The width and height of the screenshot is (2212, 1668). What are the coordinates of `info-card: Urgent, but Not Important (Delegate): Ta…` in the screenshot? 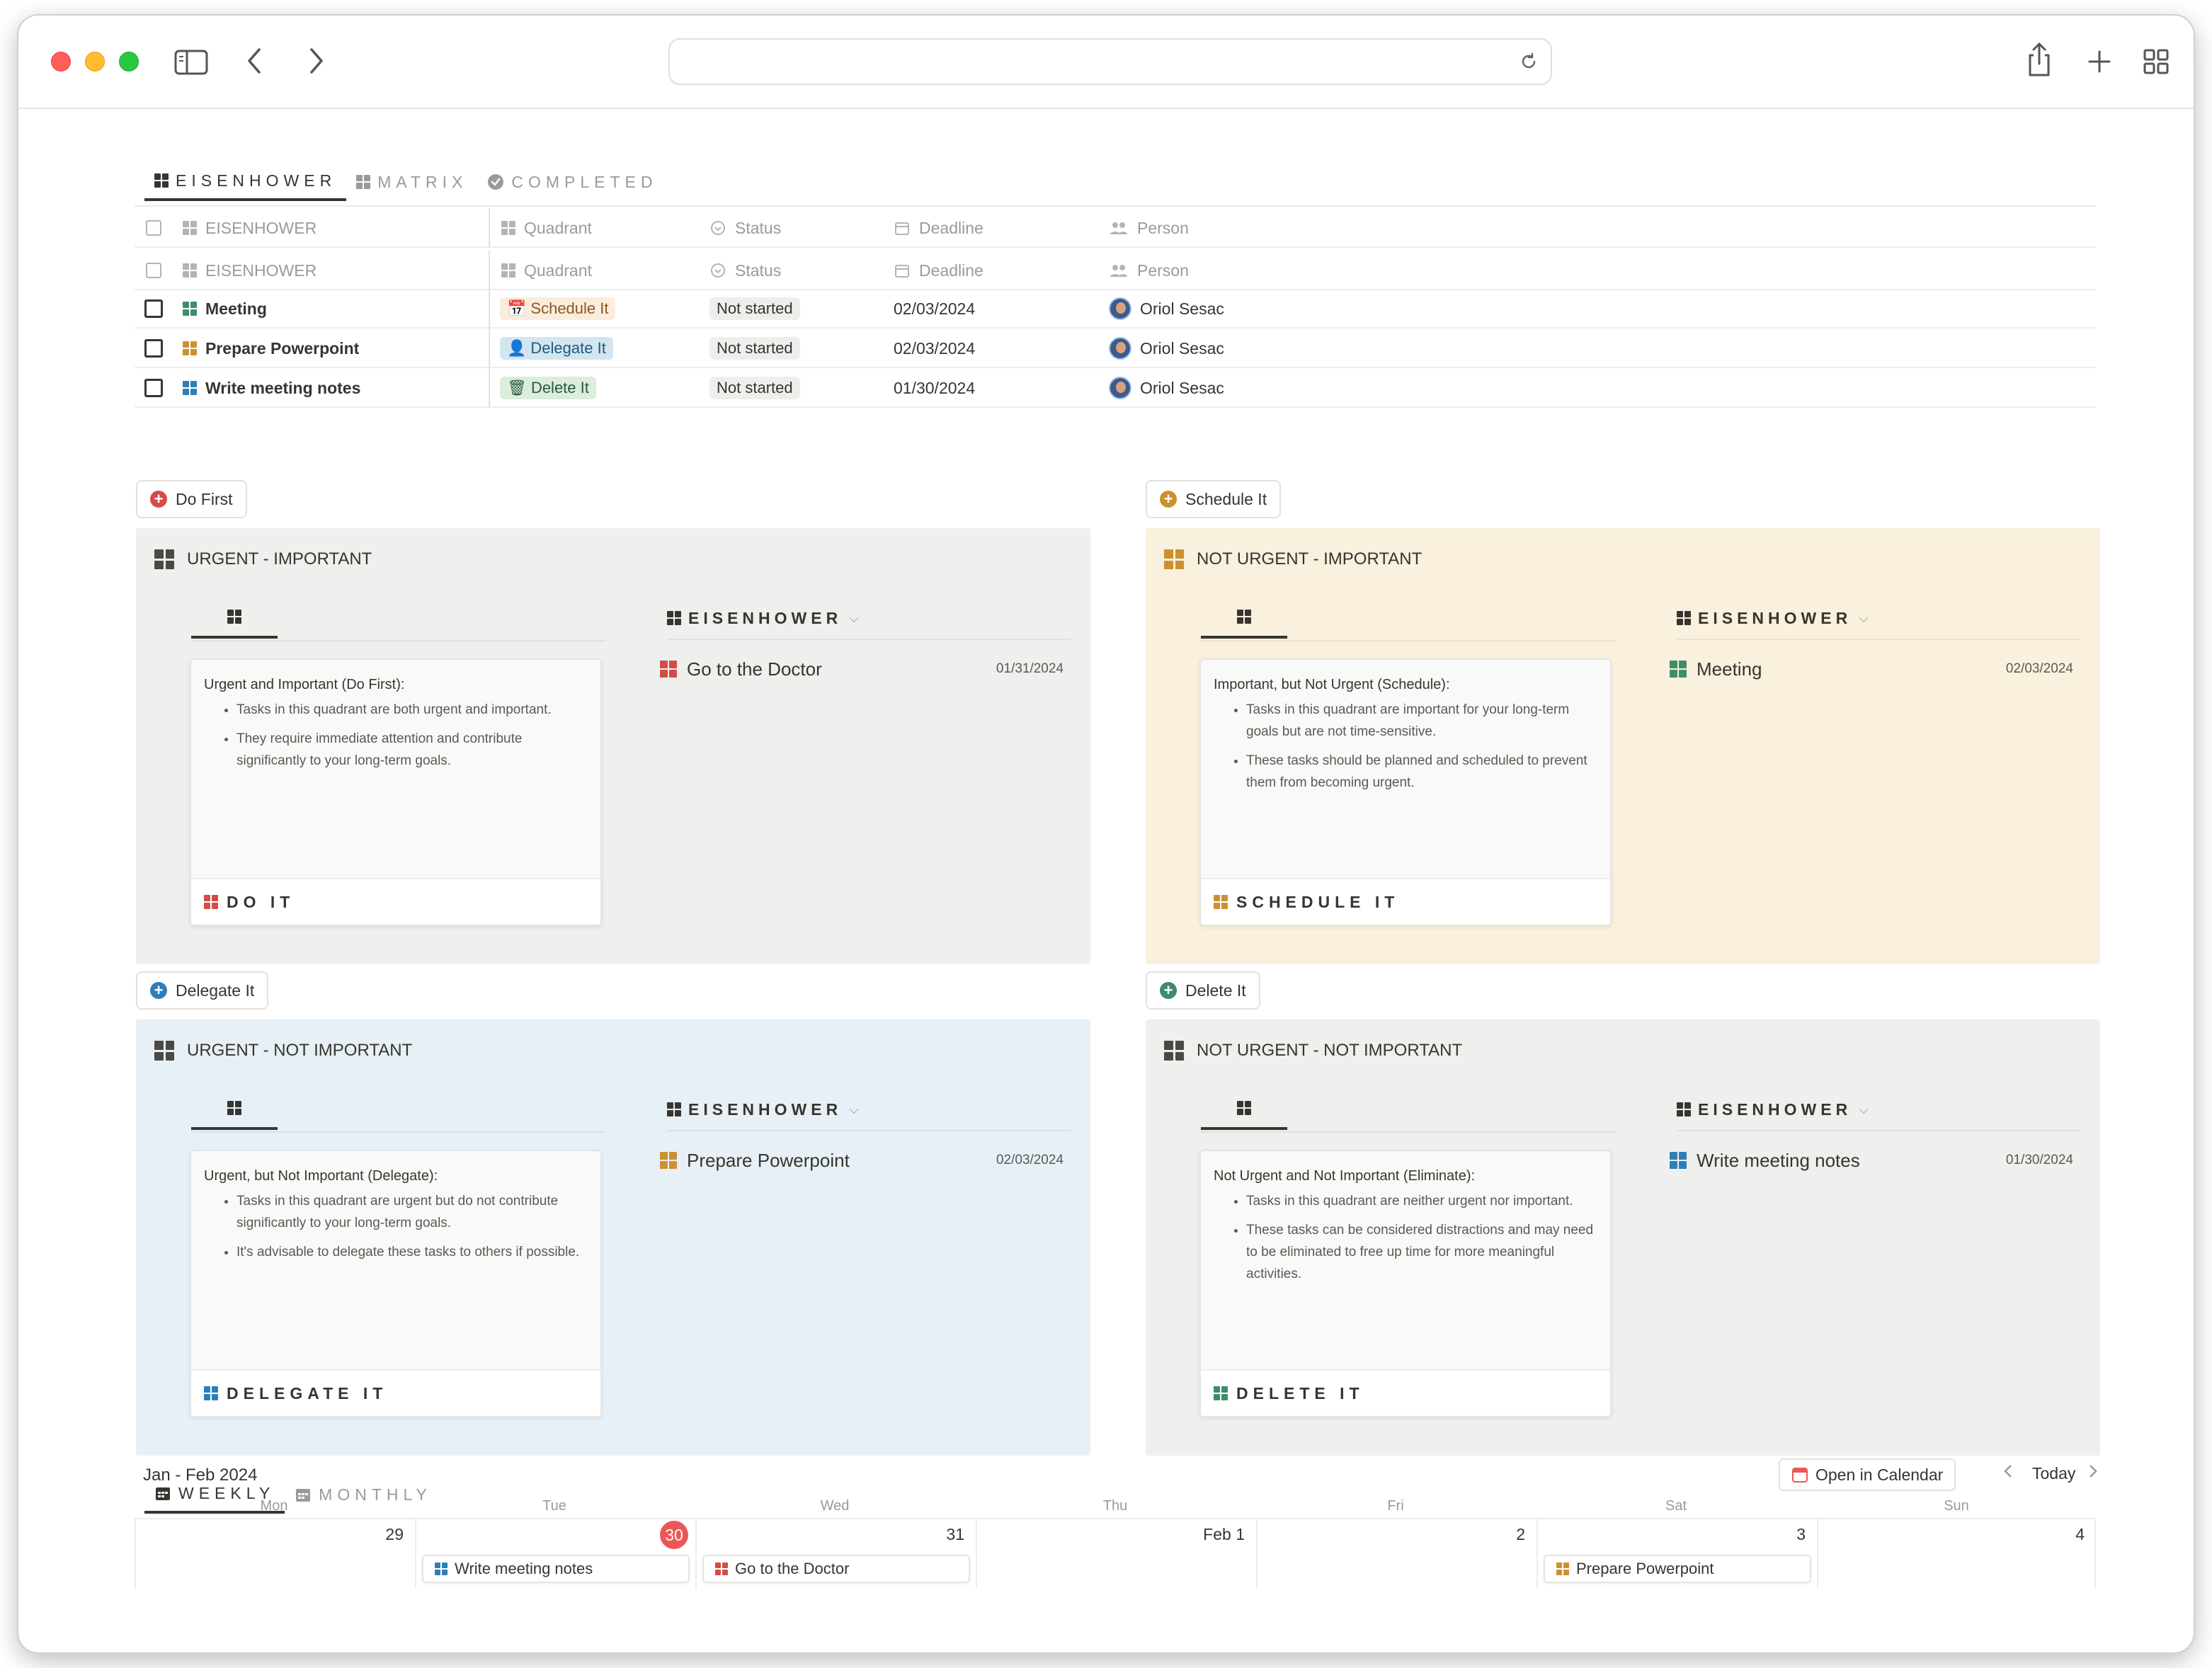 It's located at (396, 1283).